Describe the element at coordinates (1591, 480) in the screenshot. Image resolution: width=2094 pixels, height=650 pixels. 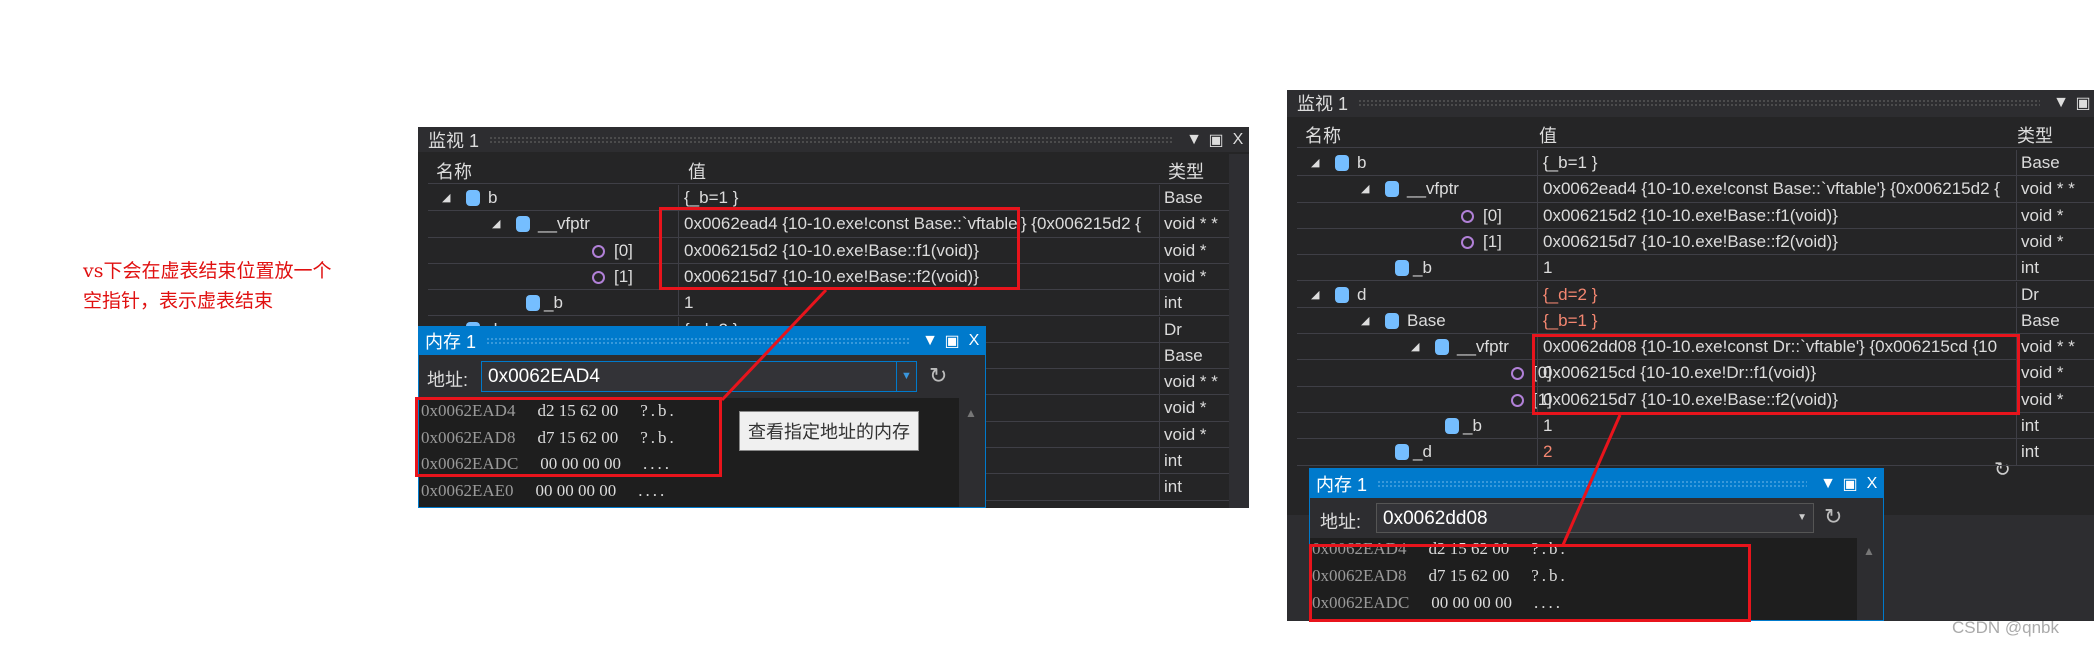
I see `connector-line-right` at that location.